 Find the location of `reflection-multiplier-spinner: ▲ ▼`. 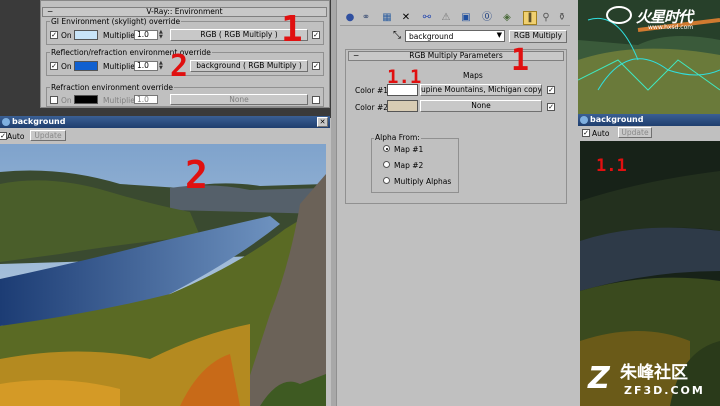

reflection-multiplier-spinner: ▲ ▼ is located at coordinates (161, 66).